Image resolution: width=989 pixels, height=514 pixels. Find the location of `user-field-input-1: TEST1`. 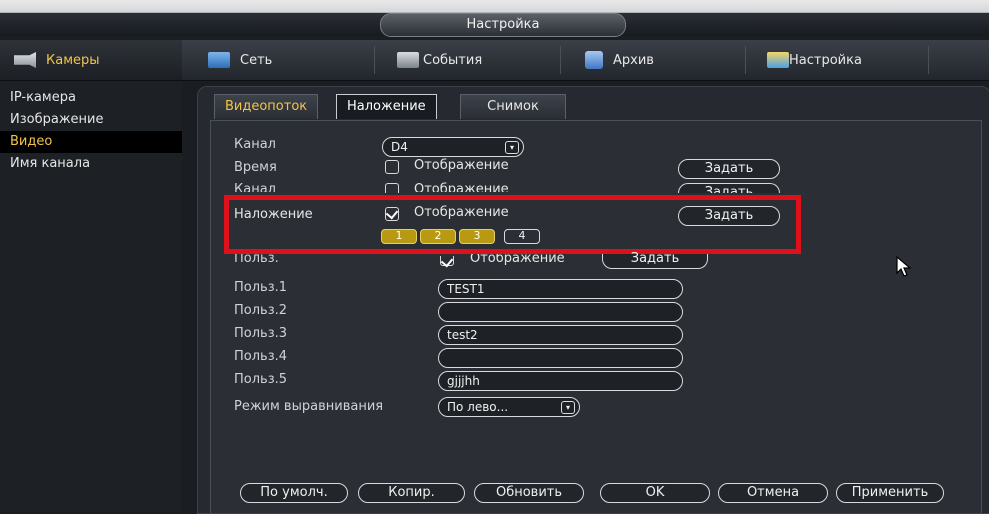

user-field-input-1: TEST1 is located at coordinates (560, 289).